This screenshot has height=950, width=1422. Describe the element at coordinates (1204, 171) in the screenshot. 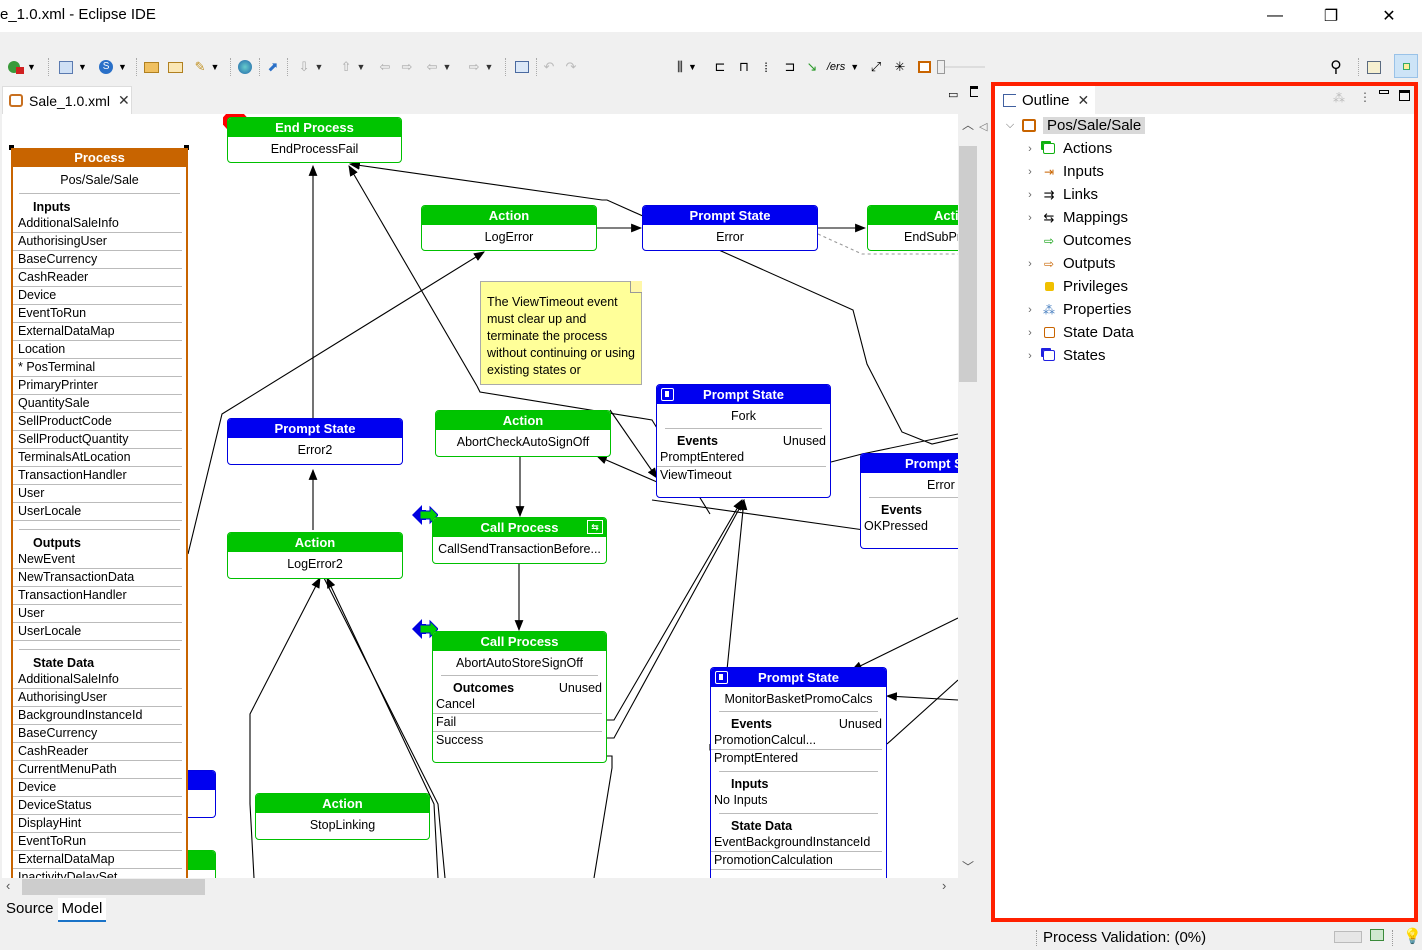

I see `tree-item-inputs: › ⇥ Inputs` at that location.